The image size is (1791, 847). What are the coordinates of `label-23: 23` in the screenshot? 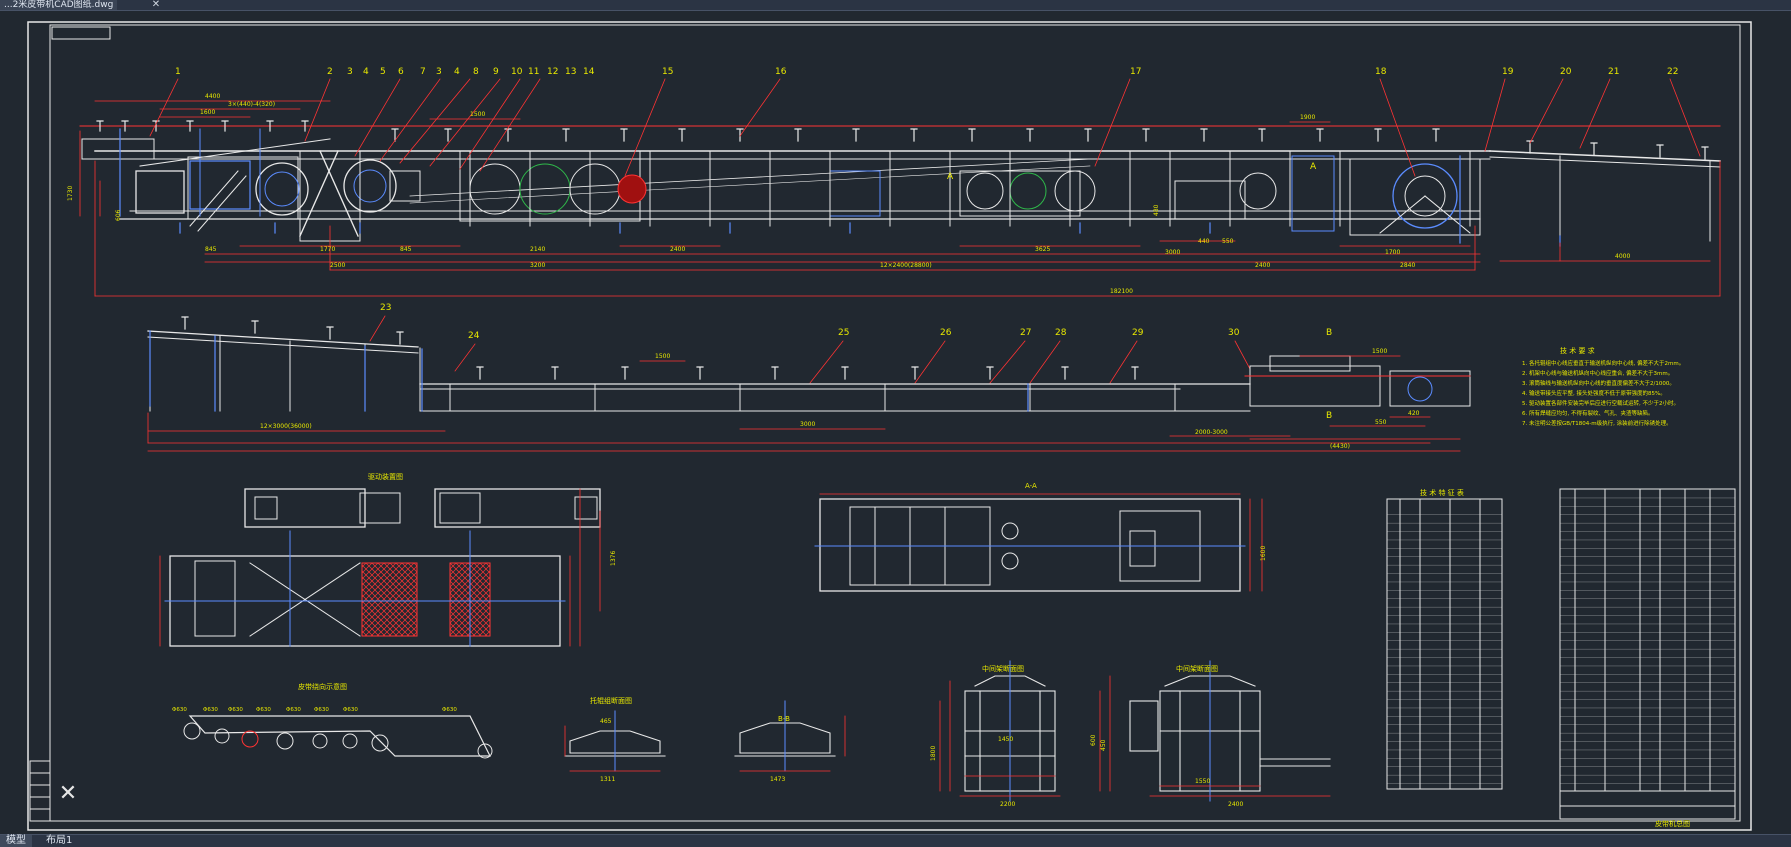 It's located at (385, 308).